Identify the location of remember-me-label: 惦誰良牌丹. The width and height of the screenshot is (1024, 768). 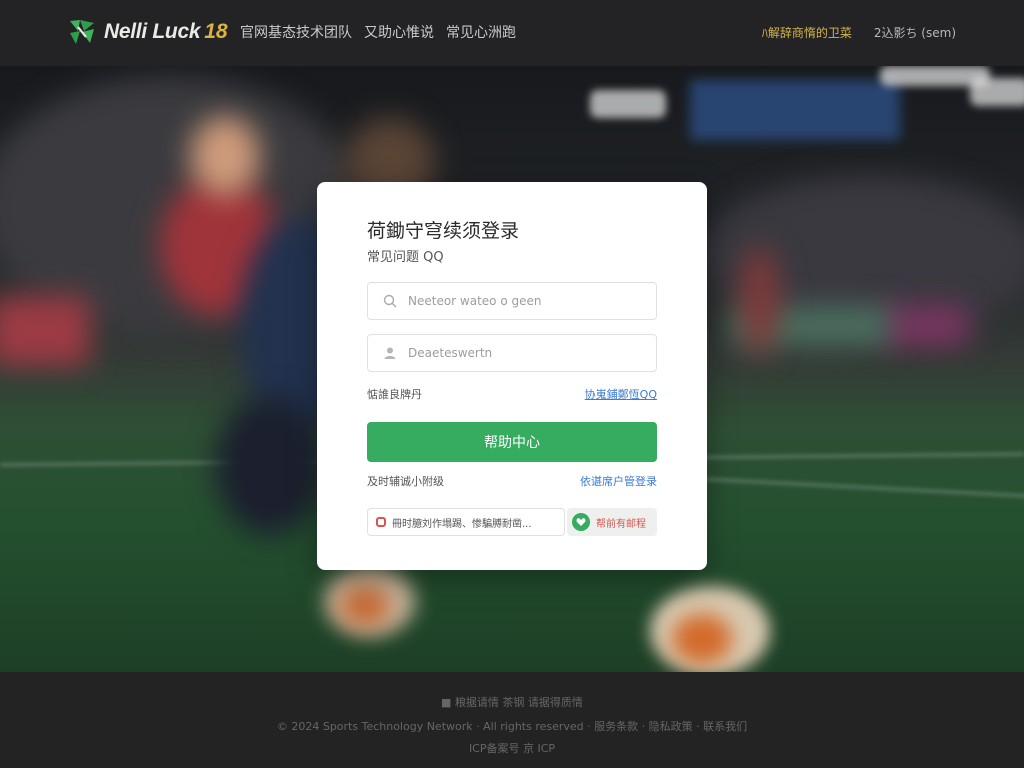
(394, 394).